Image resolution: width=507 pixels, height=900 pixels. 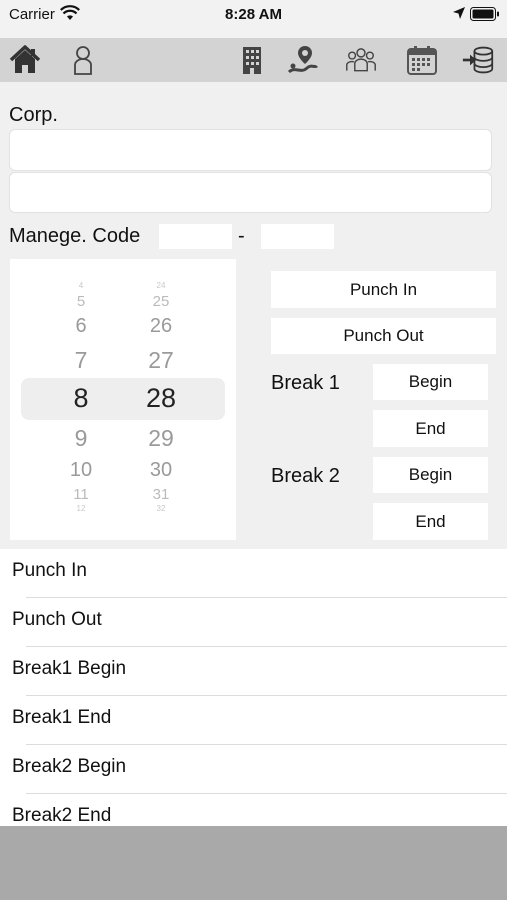 I want to click on picker-hour-item: 6, so click(x=81, y=326).